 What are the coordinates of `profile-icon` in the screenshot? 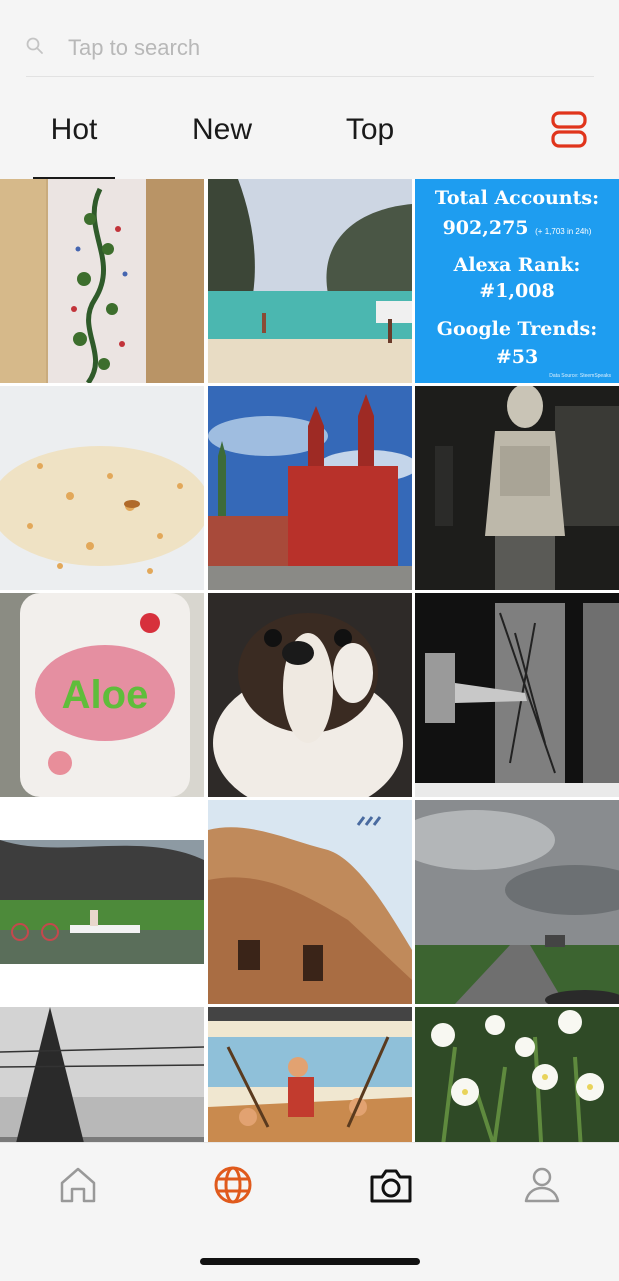 It's located at (542, 1185).